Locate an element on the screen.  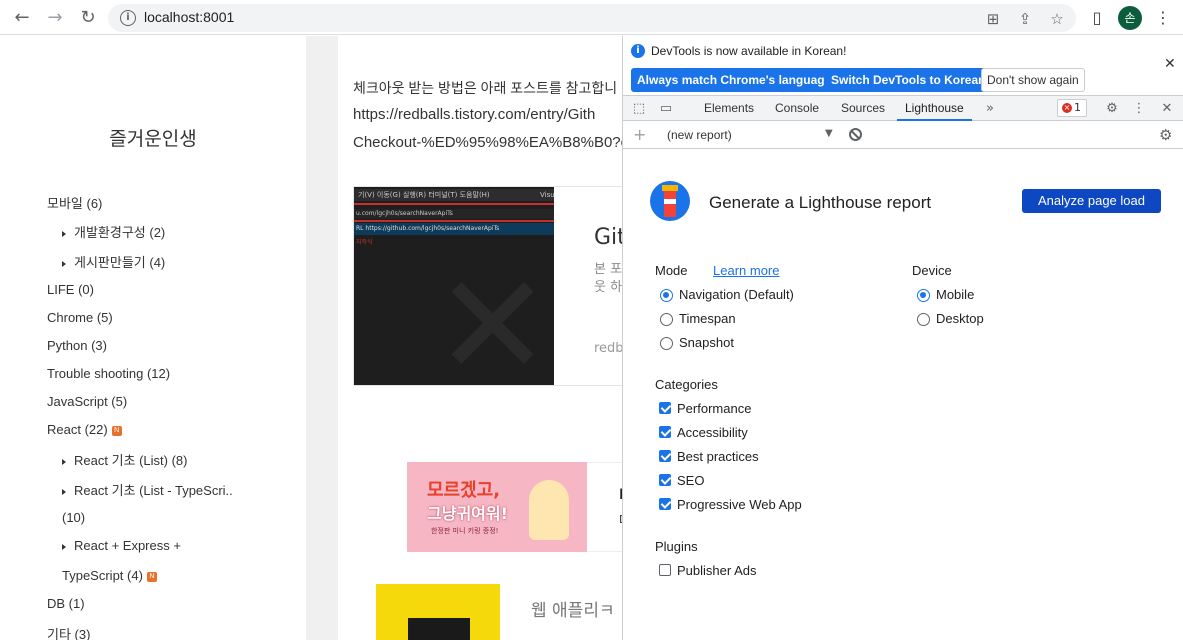
devtools-menu-icon: ⋮ is located at coordinates (1139, 109).